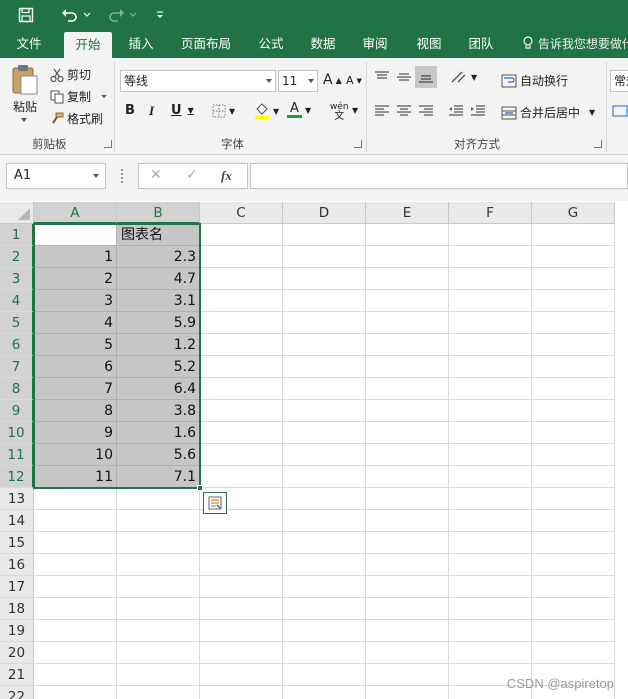  What do you see at coordinates (478, 111) in the screenshot?
I see `increase-indent-button` at bounding box center [478, 111].